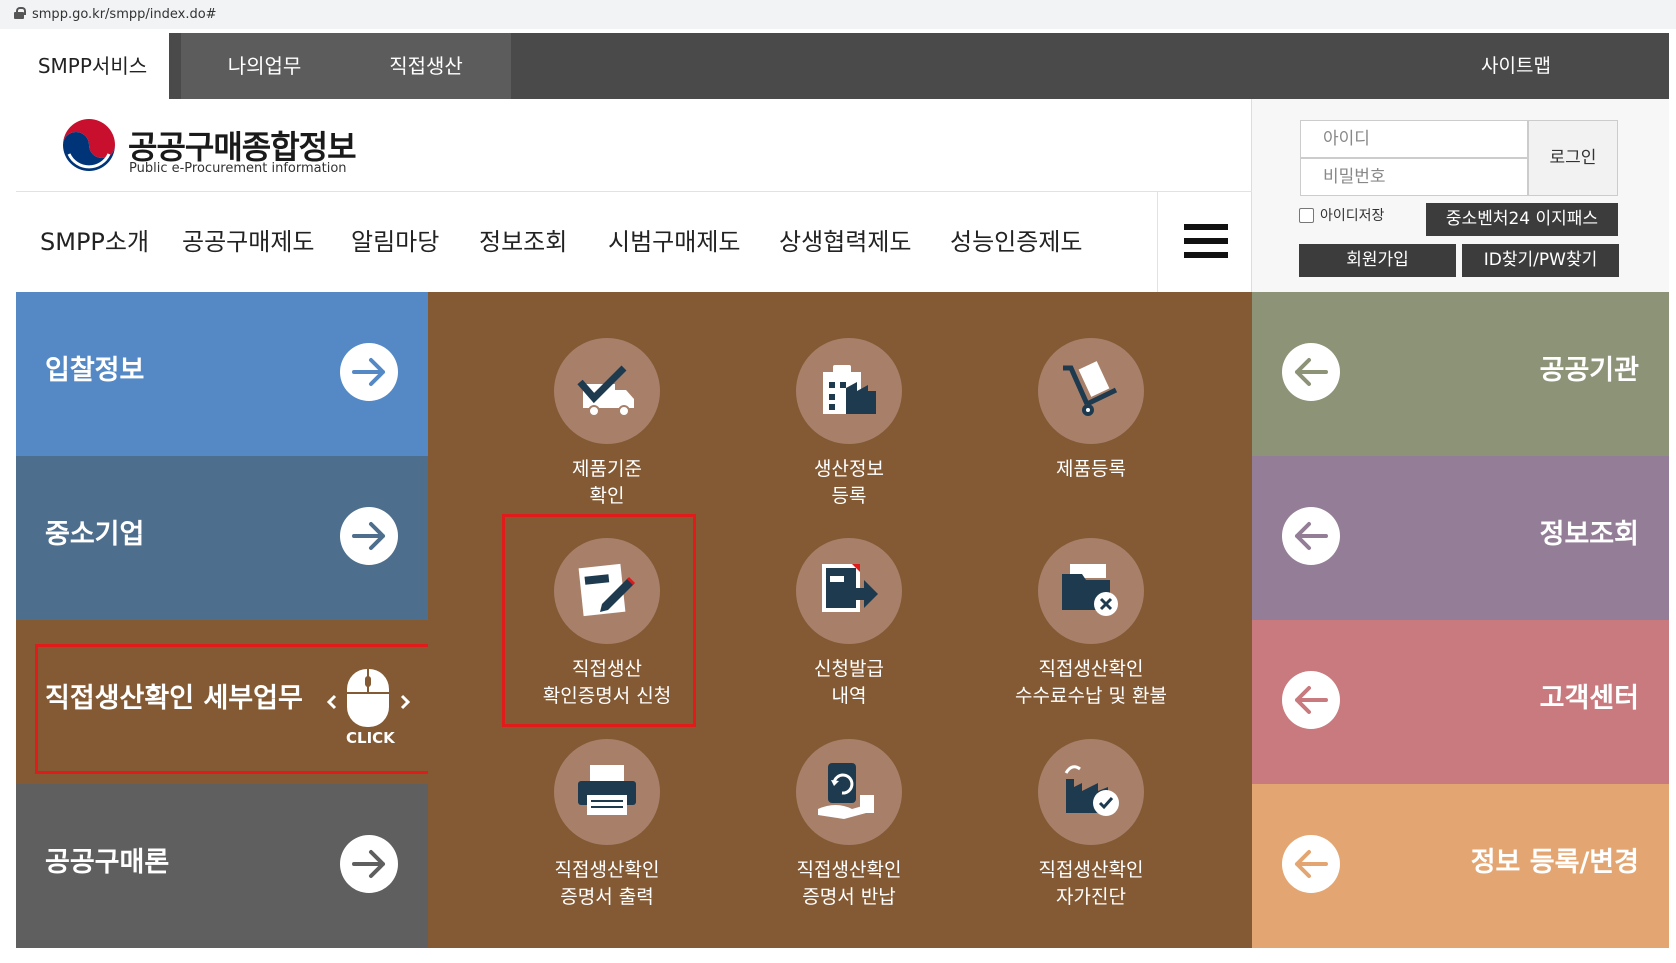 This screenshot has width=1676, height=963. I want to click on menu-separator, so click(1157, 242).